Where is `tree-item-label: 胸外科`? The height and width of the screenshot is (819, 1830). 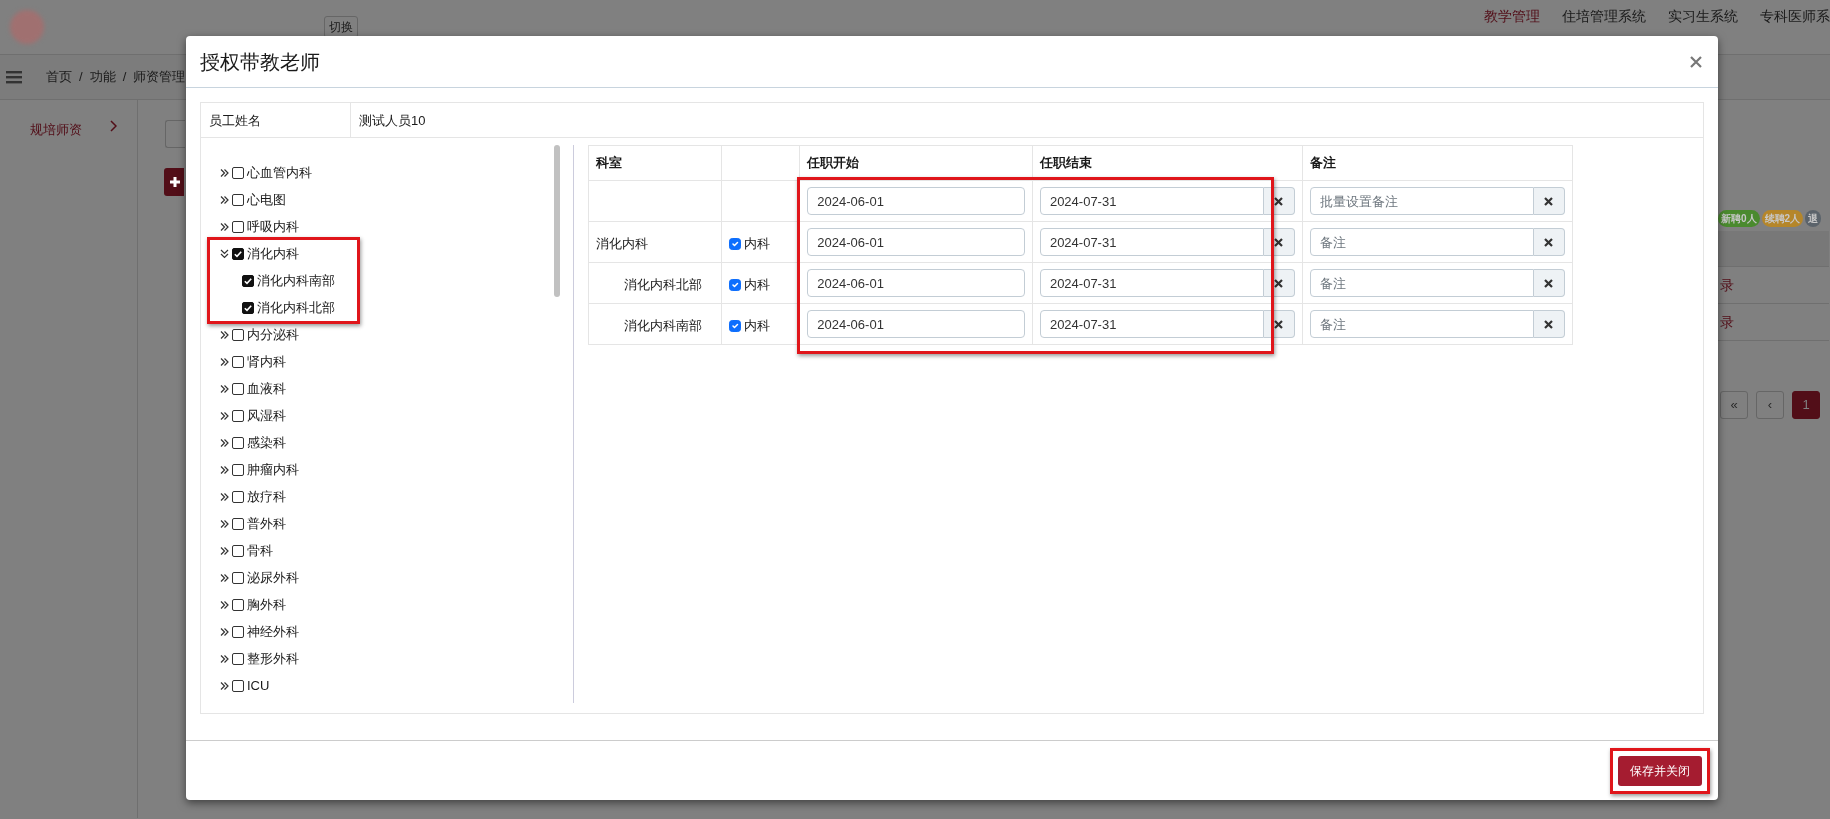 tree-item-label: 胸外科 is located at coordinates (266, 604).